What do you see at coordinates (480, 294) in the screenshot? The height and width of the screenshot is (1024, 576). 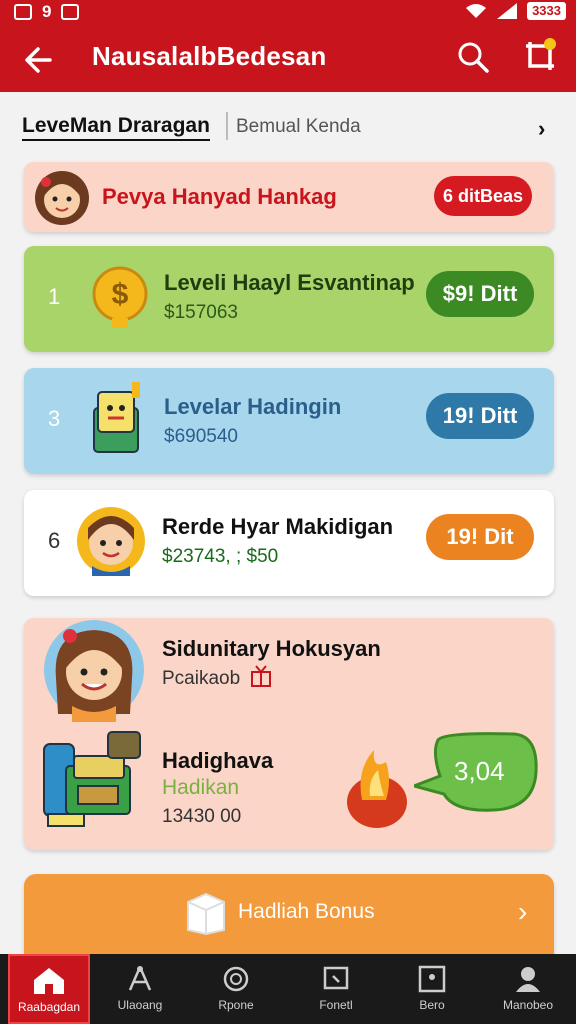 I see `row-action-pill: $9! Ditt` at bounding box center [480, 294].